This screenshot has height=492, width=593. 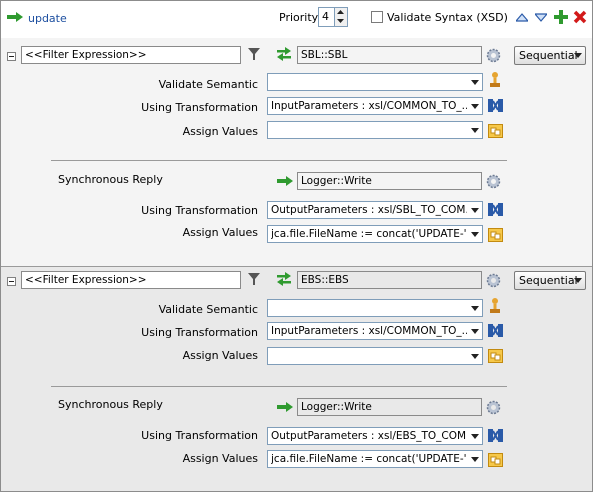 What do you see at coordinates (377, 17) in the screenshot?
I see `validate-syntax-checkbox` at bounding box center [377, 17].